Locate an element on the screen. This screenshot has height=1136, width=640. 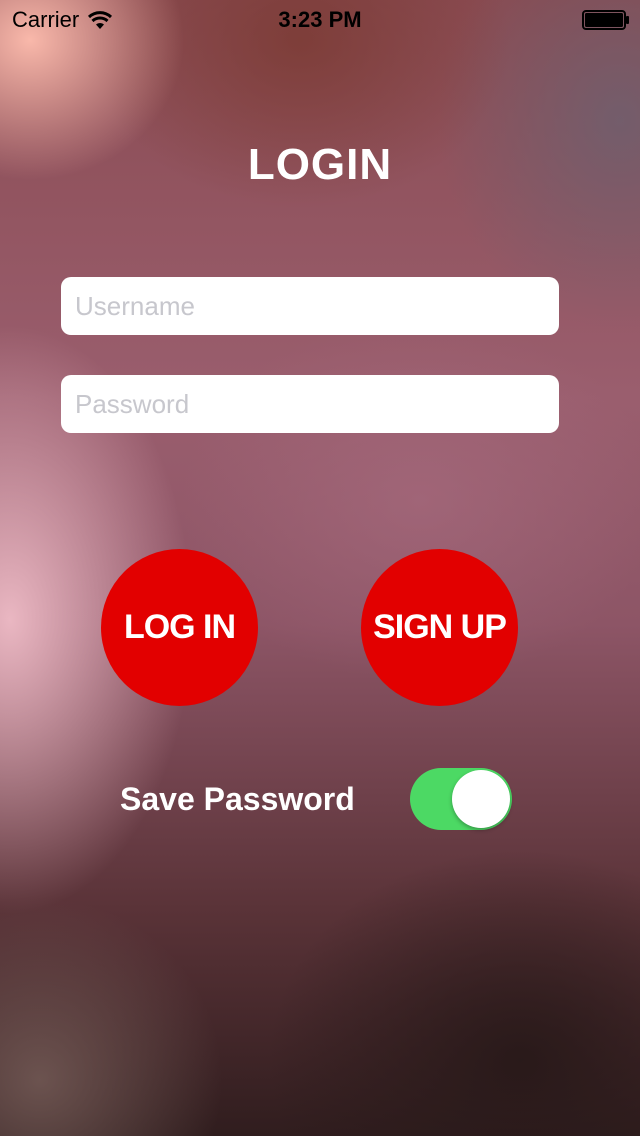
save-password-label: Save Password is located at coordinates (237, 799).